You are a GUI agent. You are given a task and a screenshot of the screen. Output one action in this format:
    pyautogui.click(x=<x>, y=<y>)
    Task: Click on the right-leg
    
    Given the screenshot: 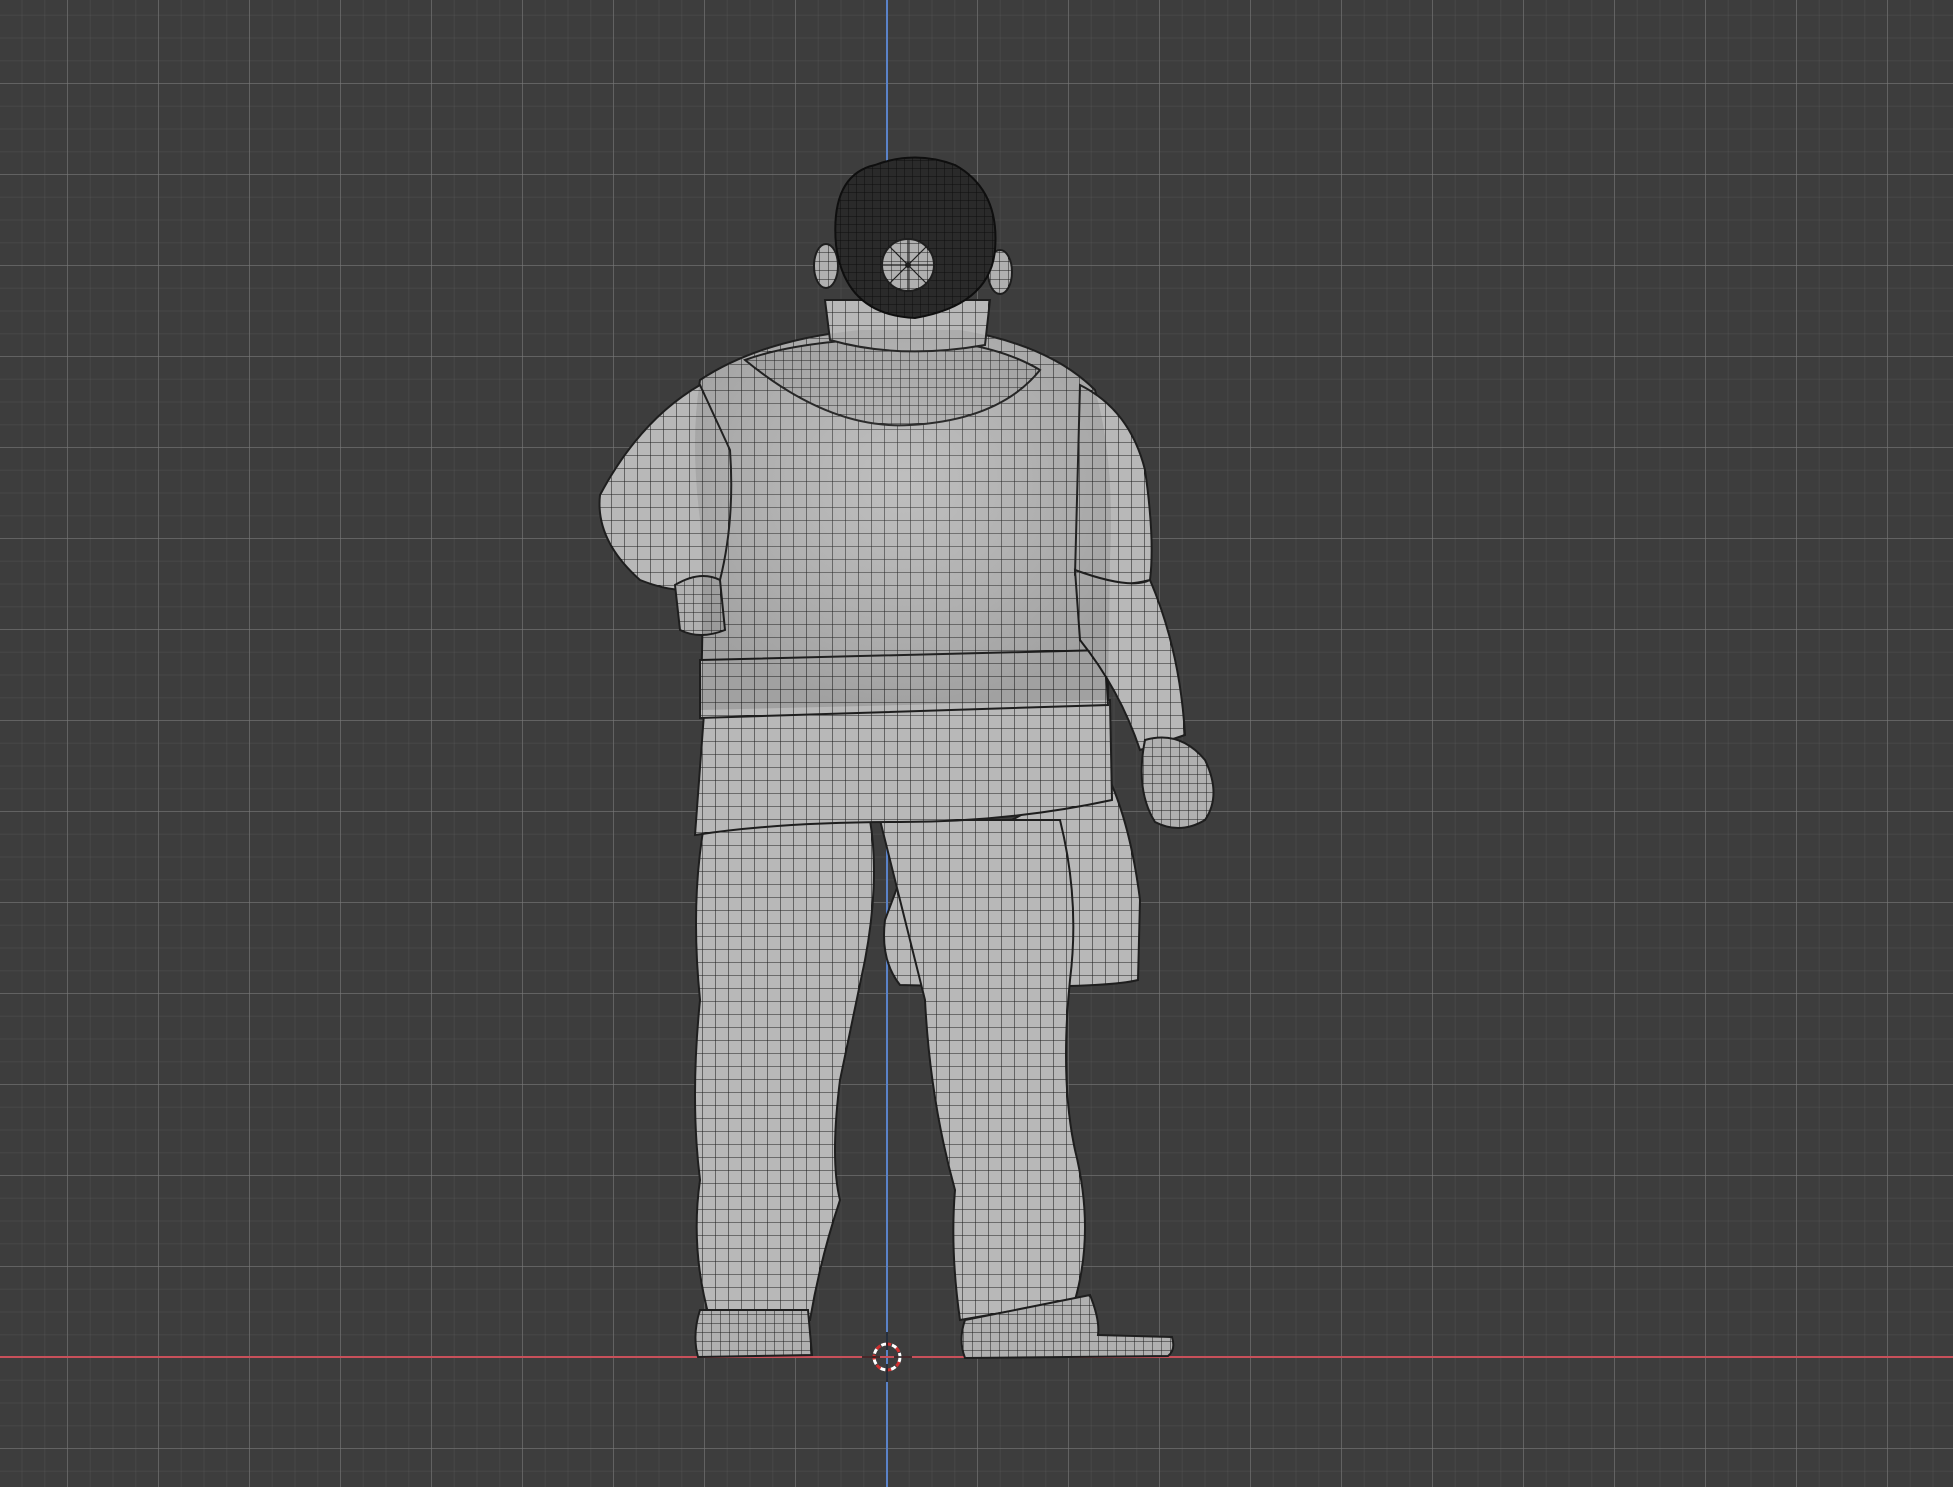 What is the action you would take?
    pyautogui.click(x=982, y=1070)
    